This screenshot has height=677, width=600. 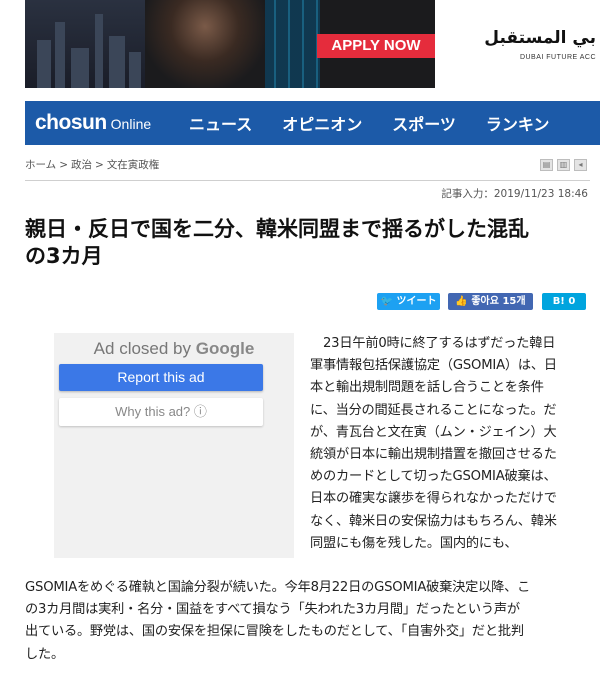 I want to click on body-line: 統領が日本に輸出規制措置を撤回させるた, so click(x=433, y=455).